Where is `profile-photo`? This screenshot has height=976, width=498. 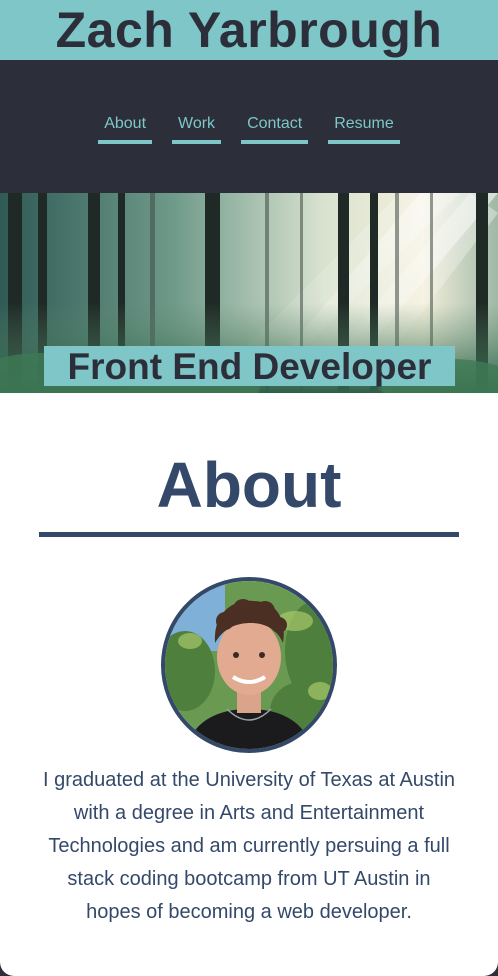 profile-photo is located at coordinates (249, 665).